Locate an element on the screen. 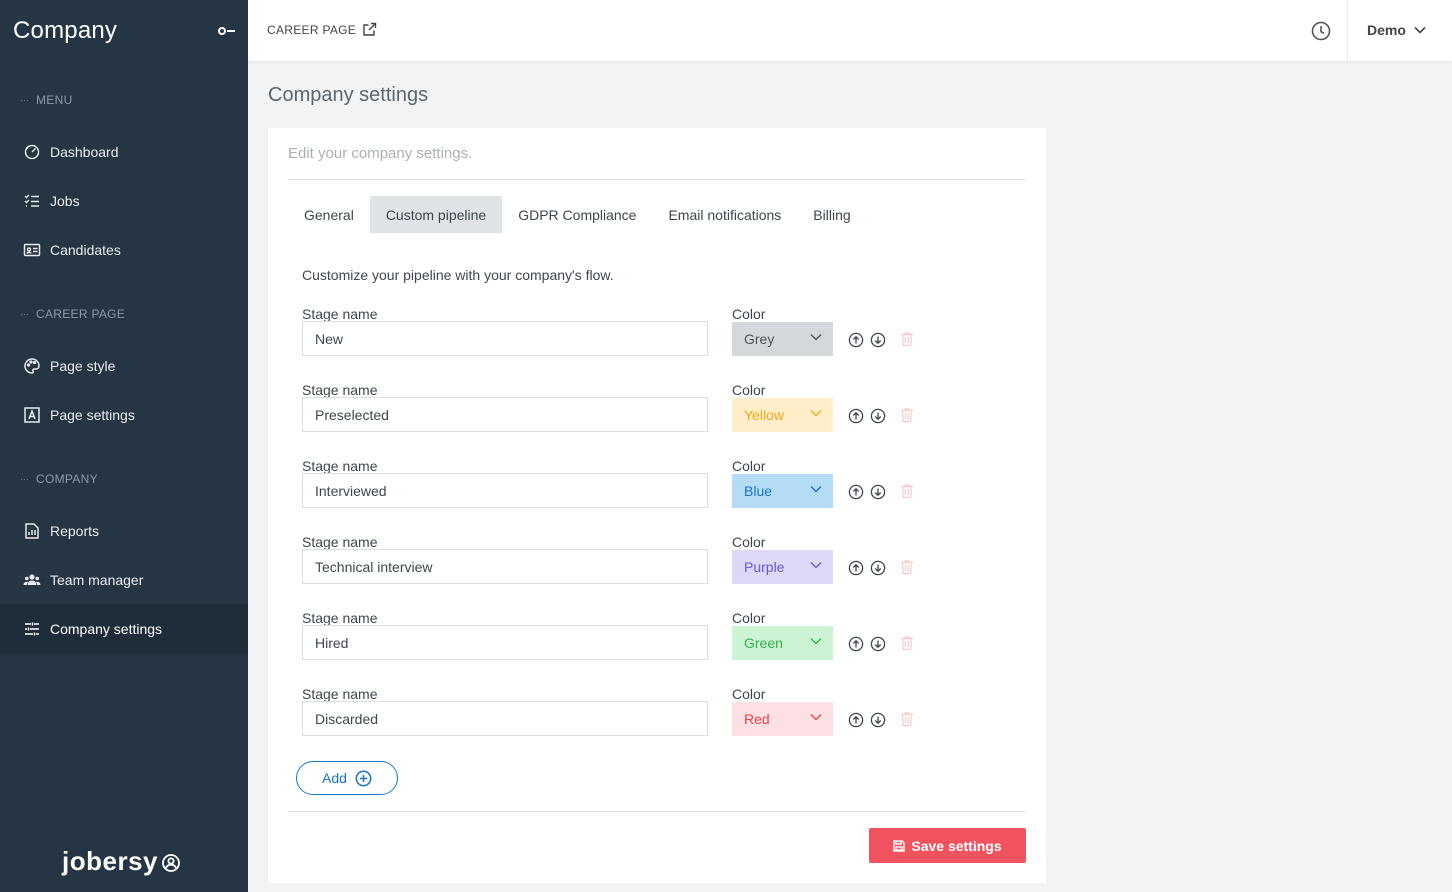  tab-email-notifications: Email notifications is located at coordinates (724, 214).